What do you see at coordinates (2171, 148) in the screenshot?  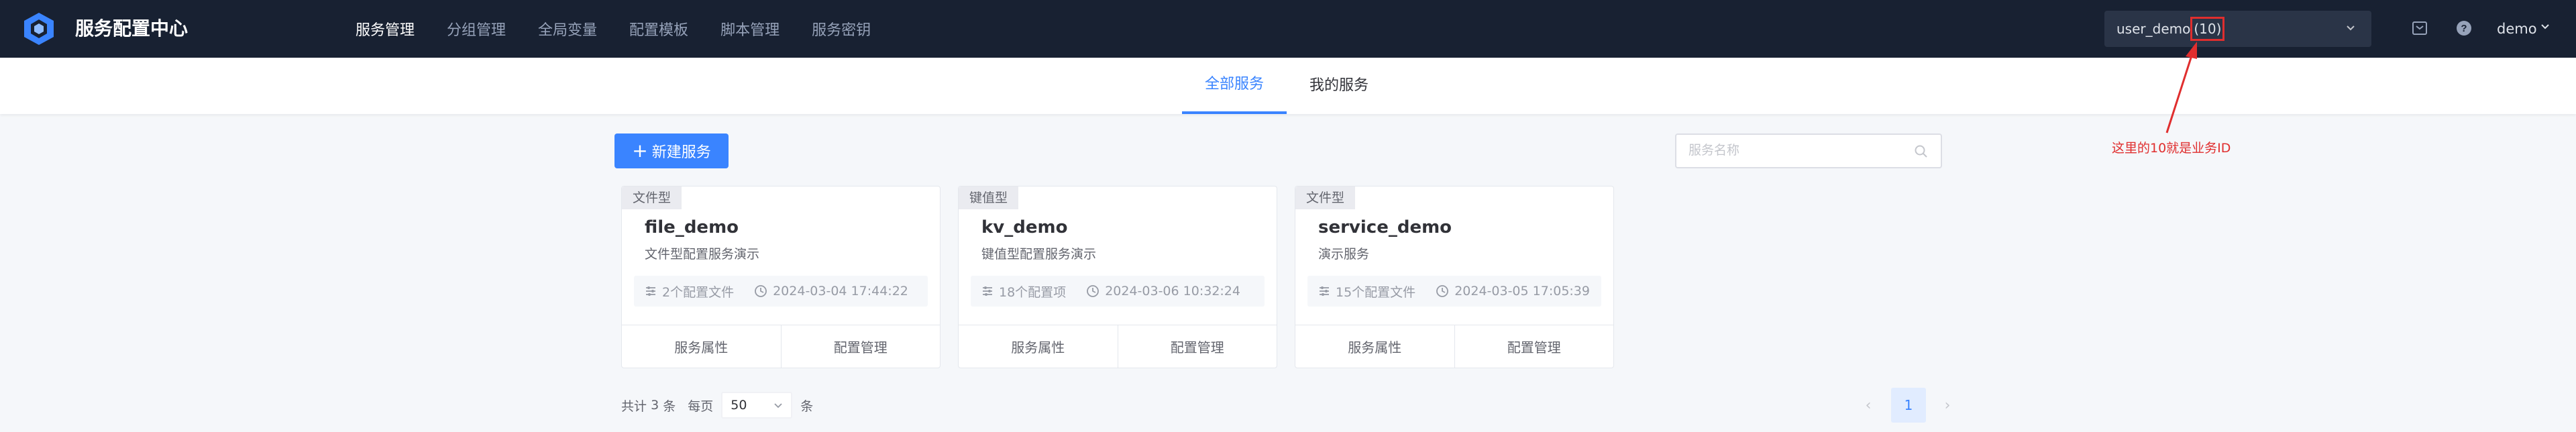 I see `annotation-text: 这里的10就是业务ID` at bounding box center [2171, 148].